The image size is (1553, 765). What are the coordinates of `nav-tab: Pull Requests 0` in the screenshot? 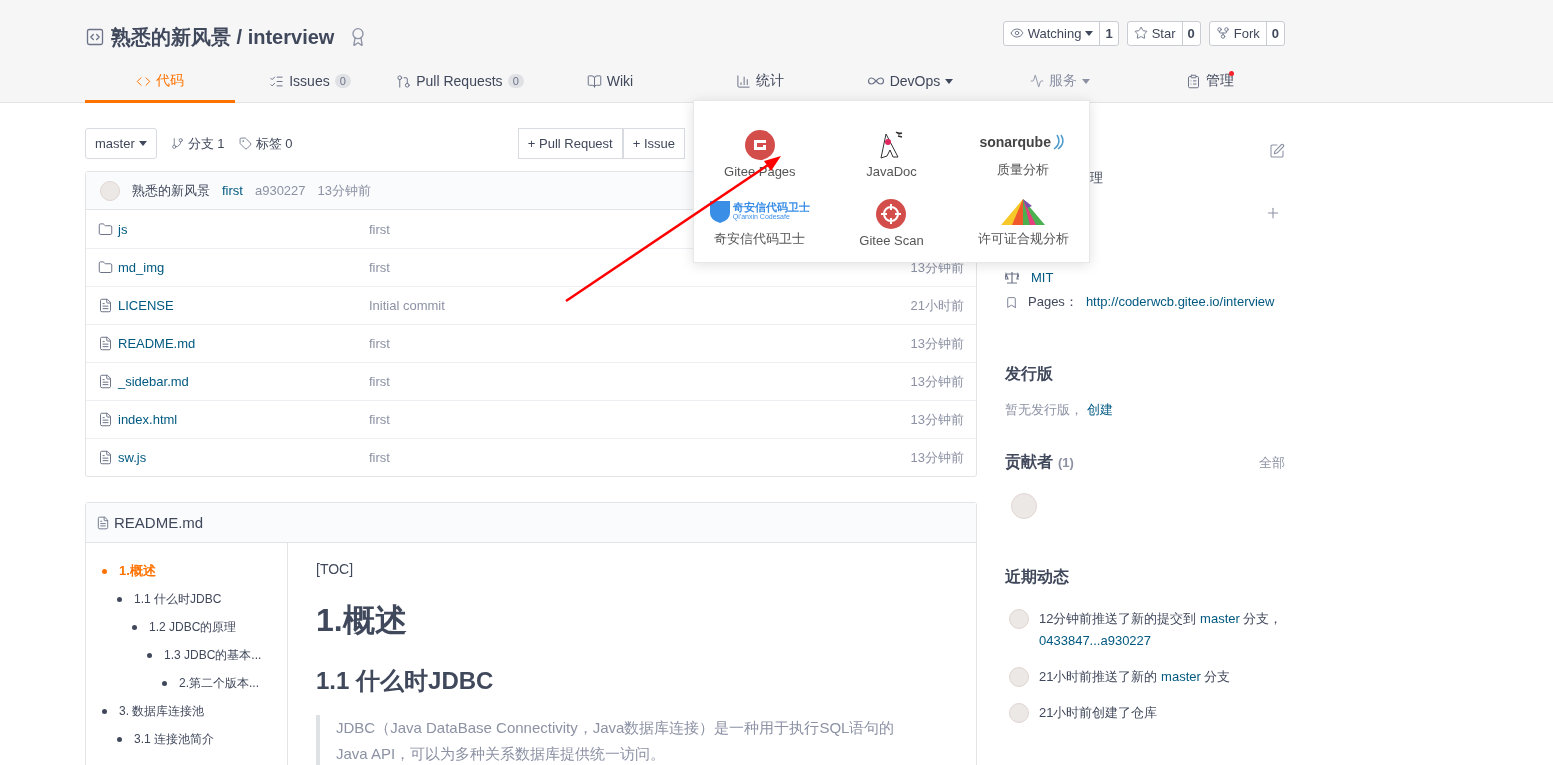 It's located at (460, 82).